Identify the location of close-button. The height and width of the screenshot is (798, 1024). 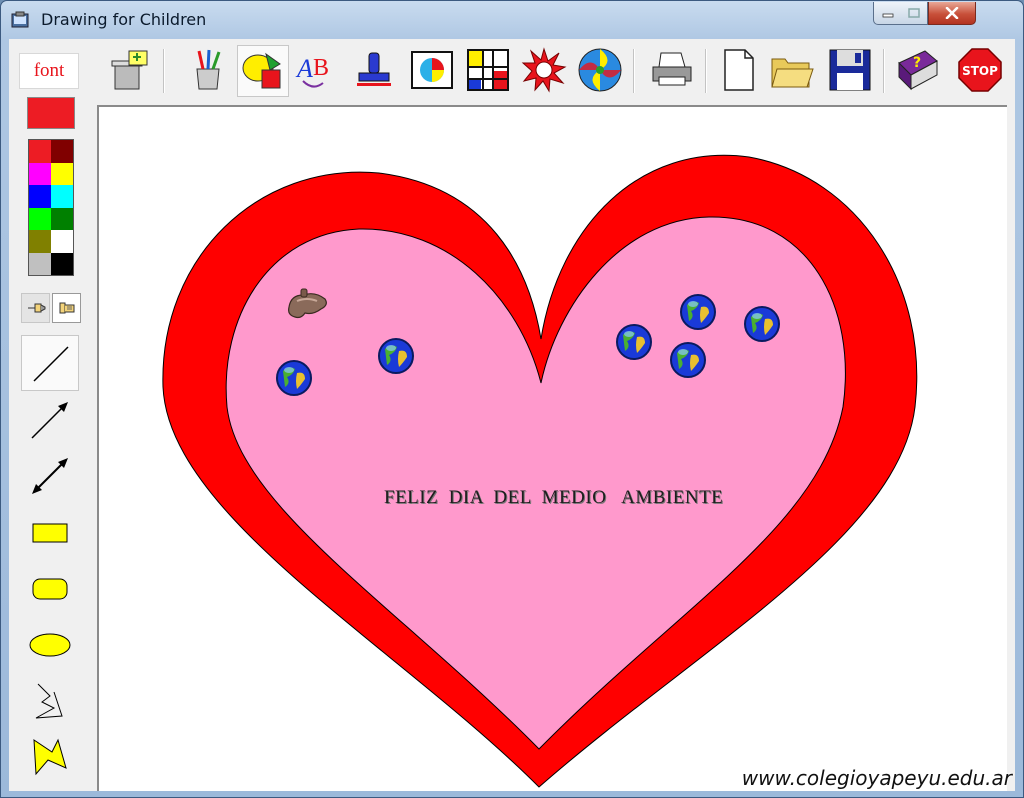
(952, 13).